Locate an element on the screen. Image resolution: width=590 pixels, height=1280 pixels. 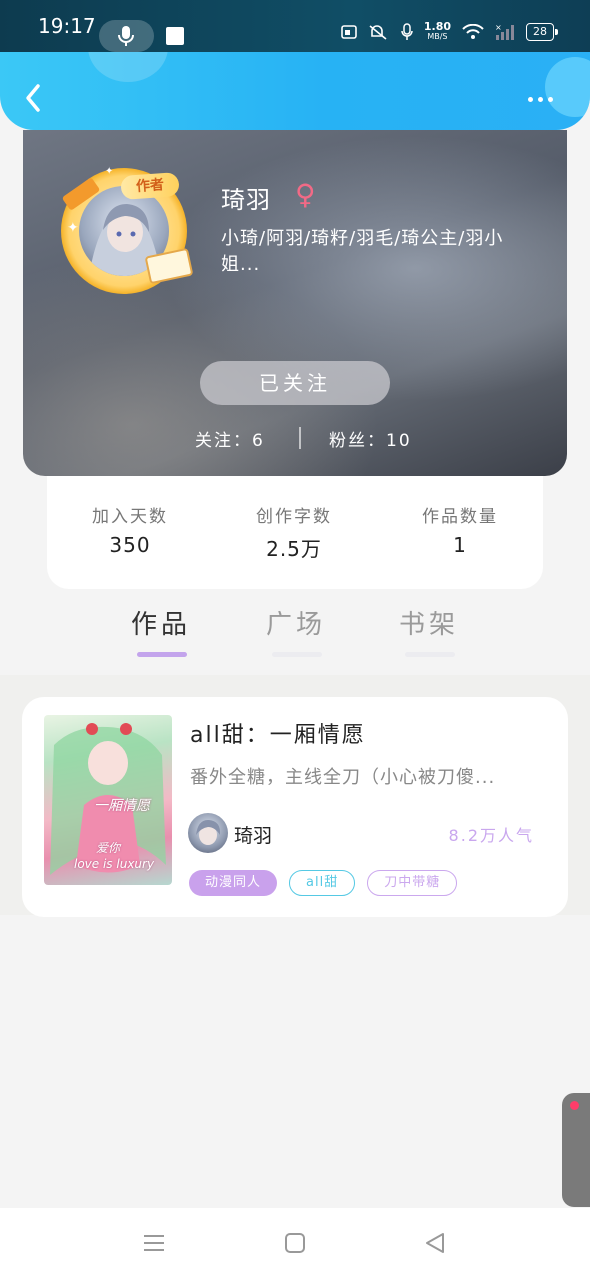
female-icon: ♀ is located at coordinates (305, 194).